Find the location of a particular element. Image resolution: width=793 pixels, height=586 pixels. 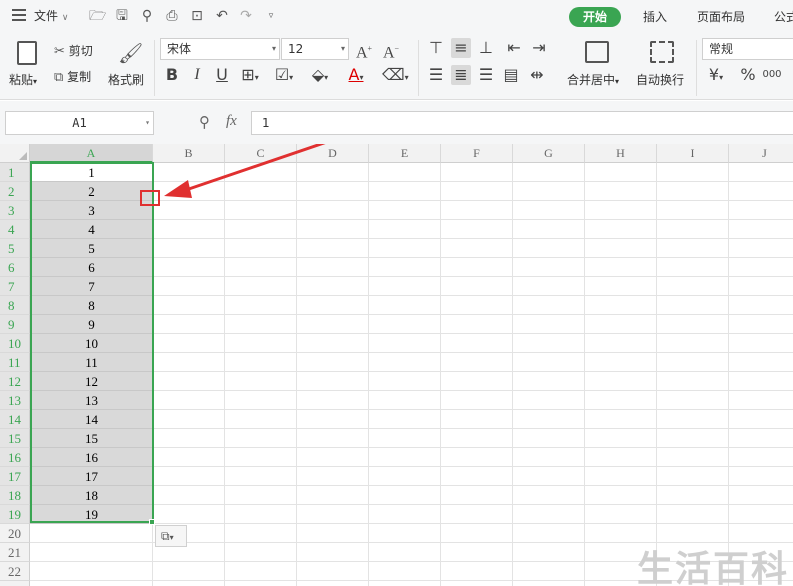

font-name-value: 宋体 is located at coordinates (179, 49).